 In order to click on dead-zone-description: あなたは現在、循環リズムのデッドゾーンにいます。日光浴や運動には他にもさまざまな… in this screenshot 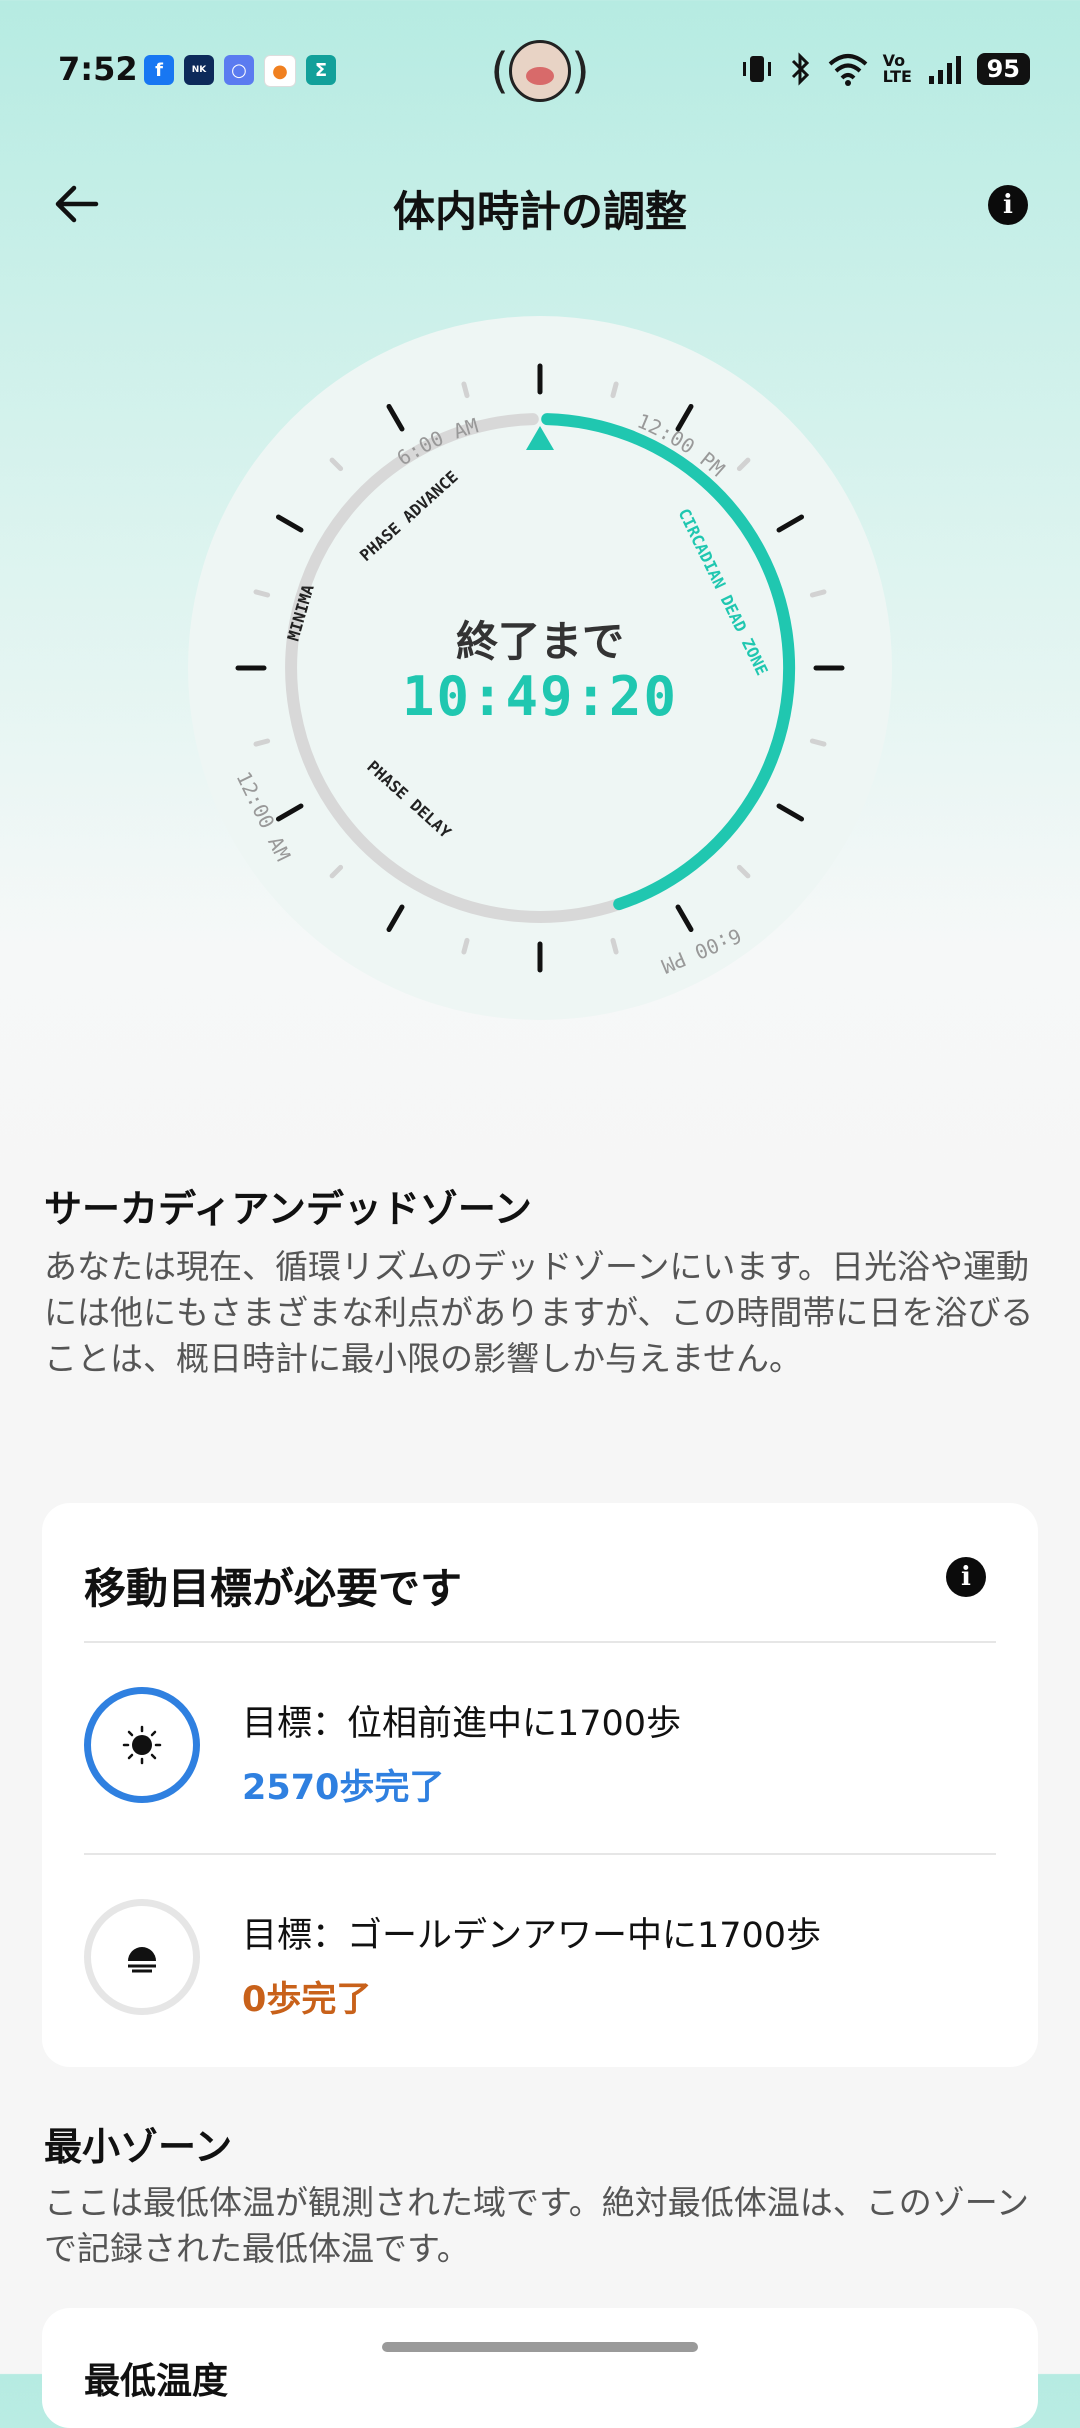, I will do `click(539, 1312)`.